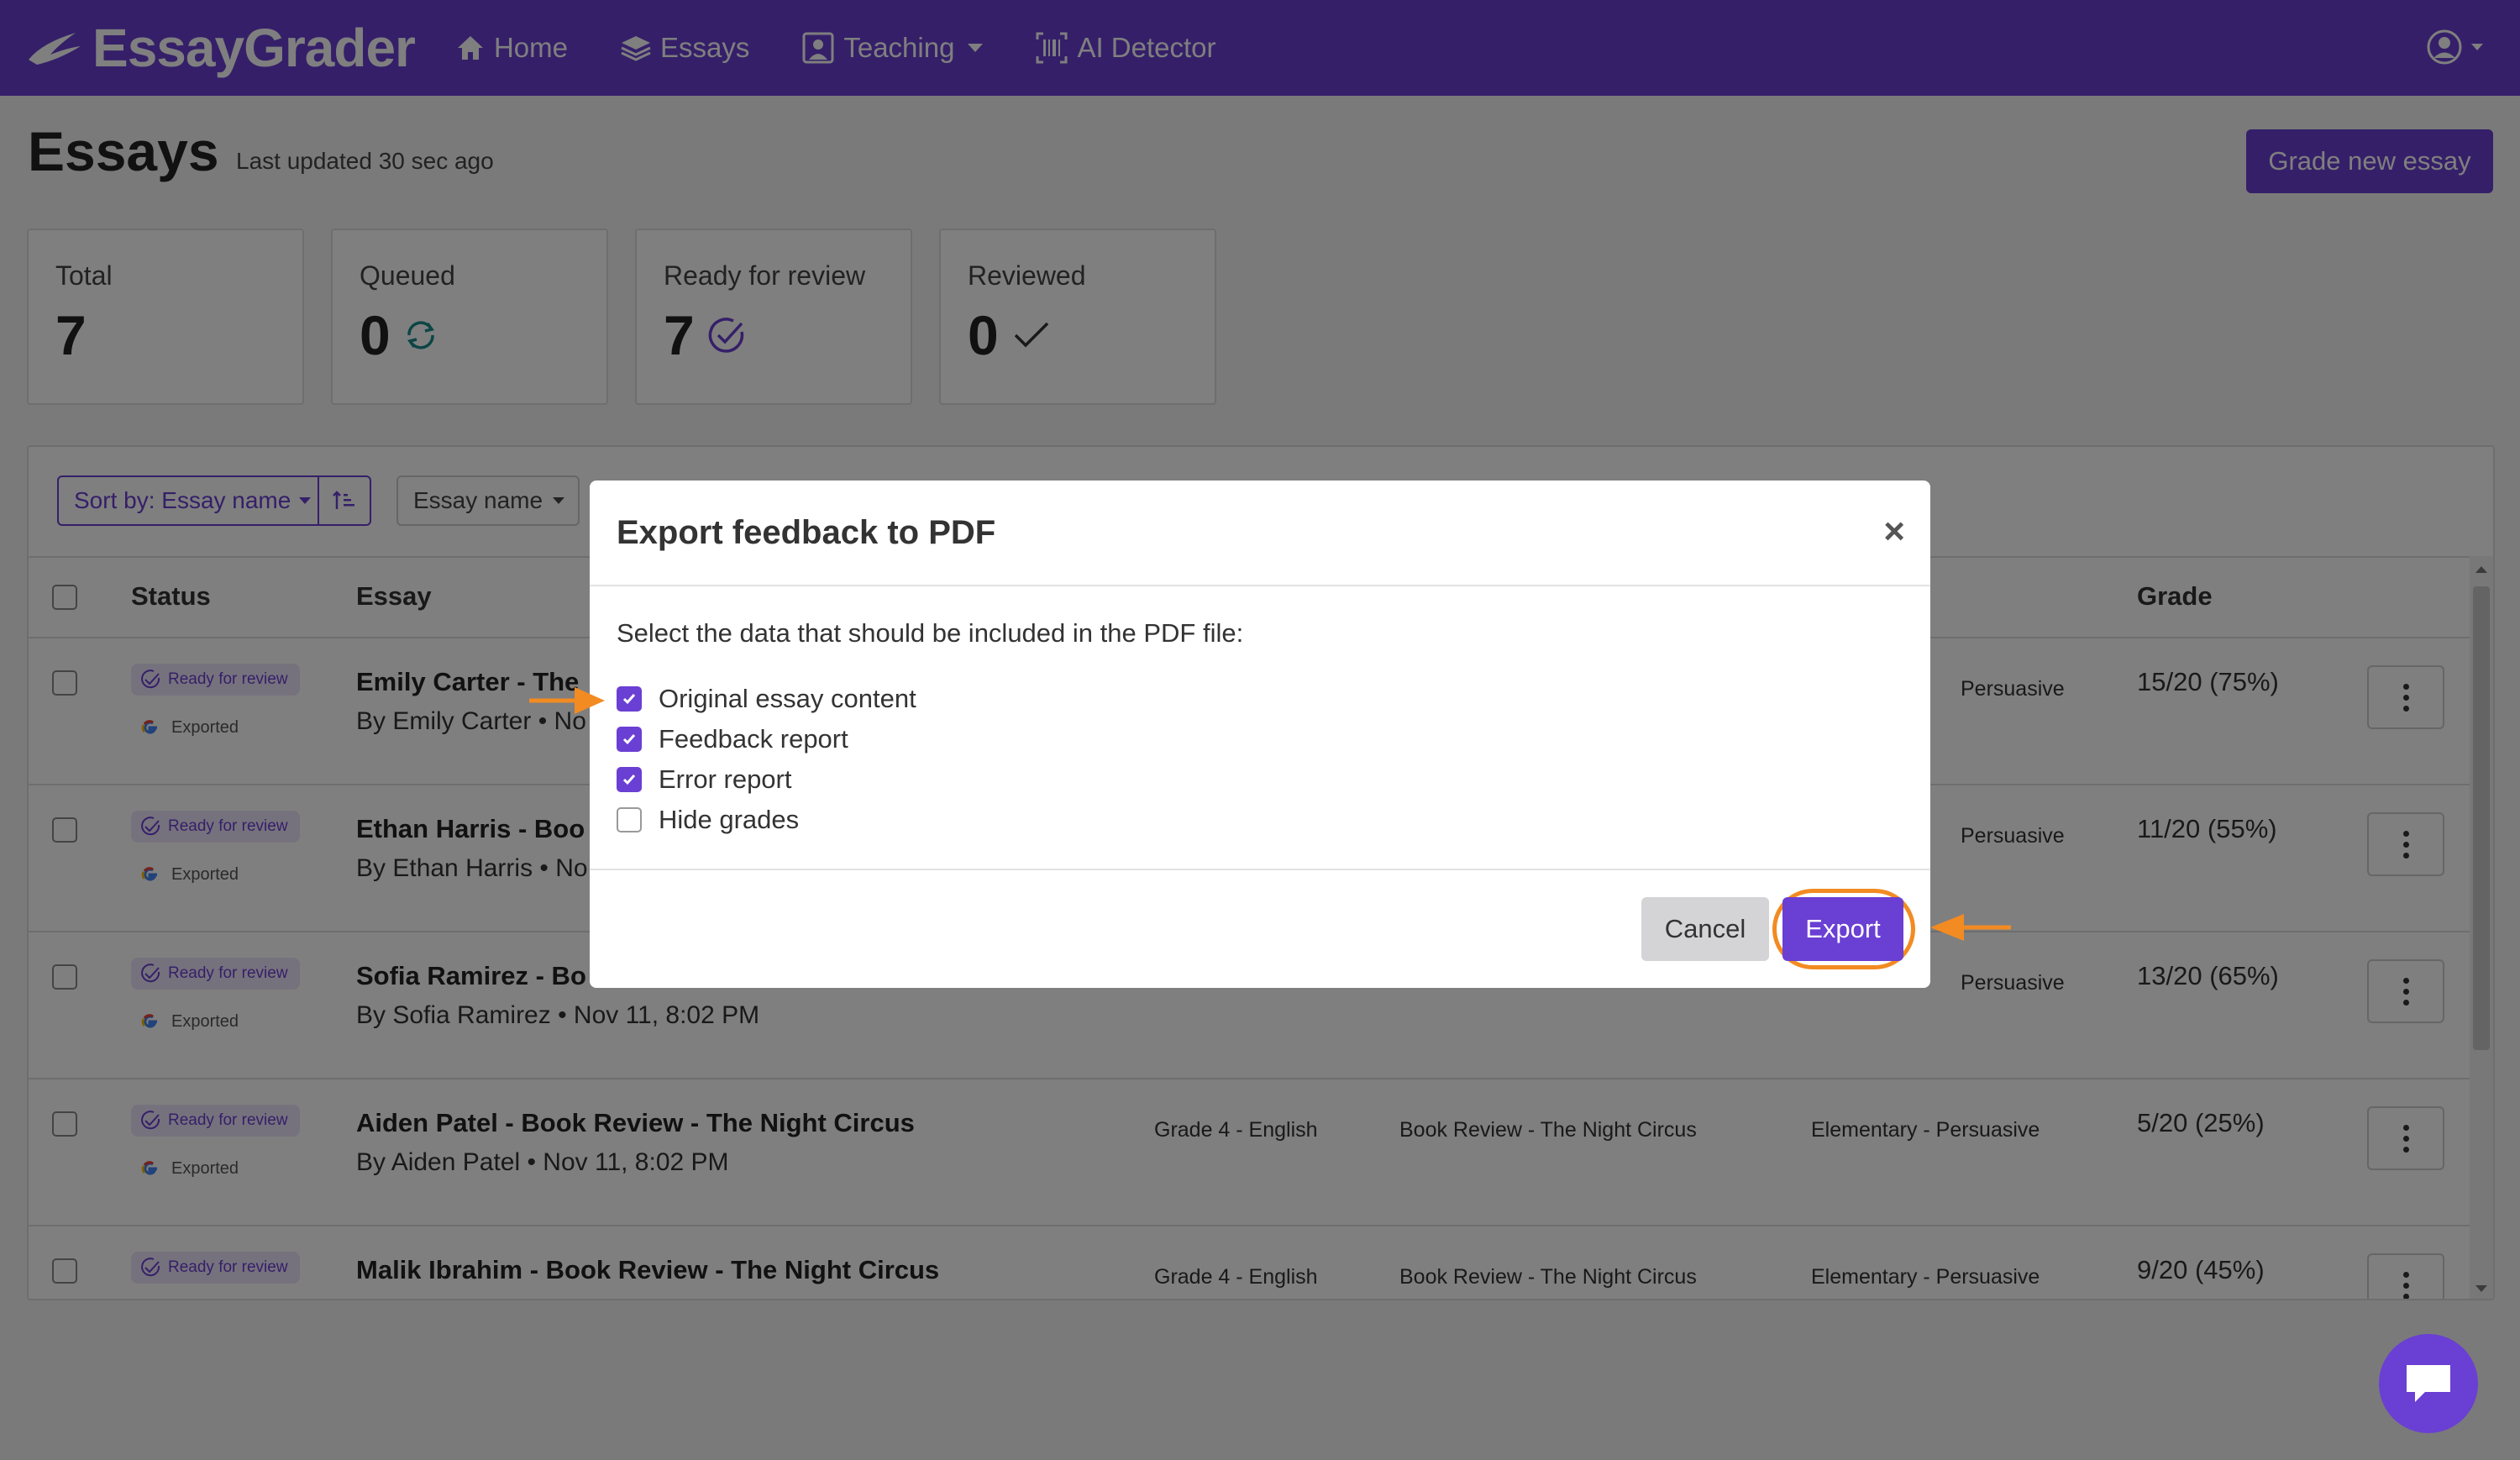 Image resolution: width=2520 pixels, height=1460 pixels. Describe the element at coordinates (806, 533) in the screenshot. I see `modal-title: Export feedback to PDF` at that location.